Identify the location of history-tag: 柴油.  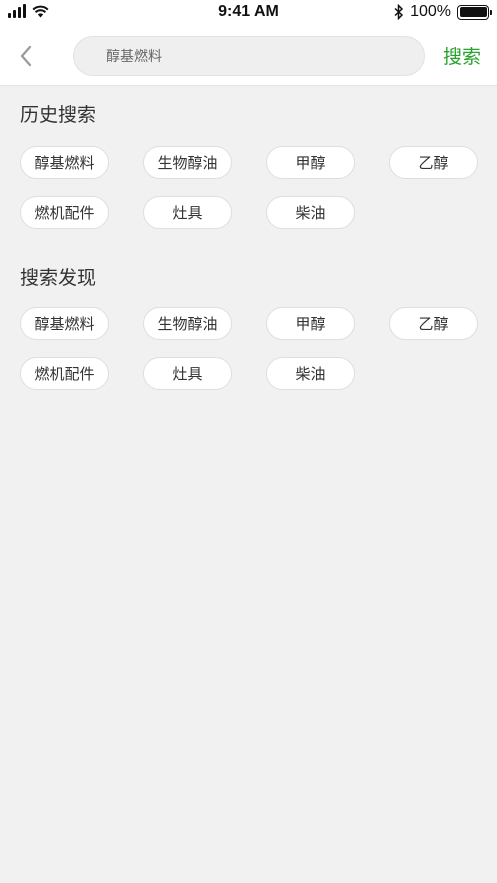
(310, 212).